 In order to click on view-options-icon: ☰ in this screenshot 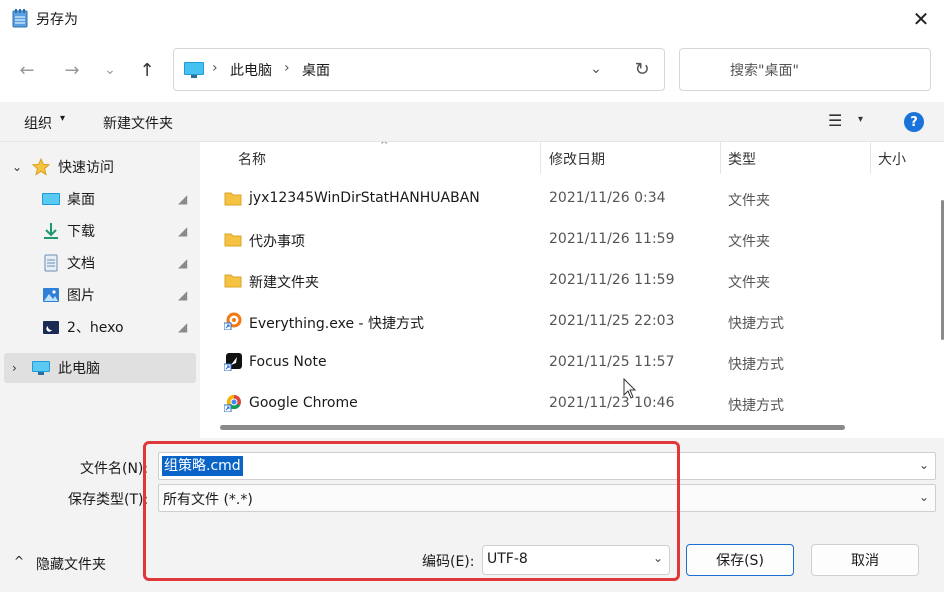, I will do `click(835, 120)`.